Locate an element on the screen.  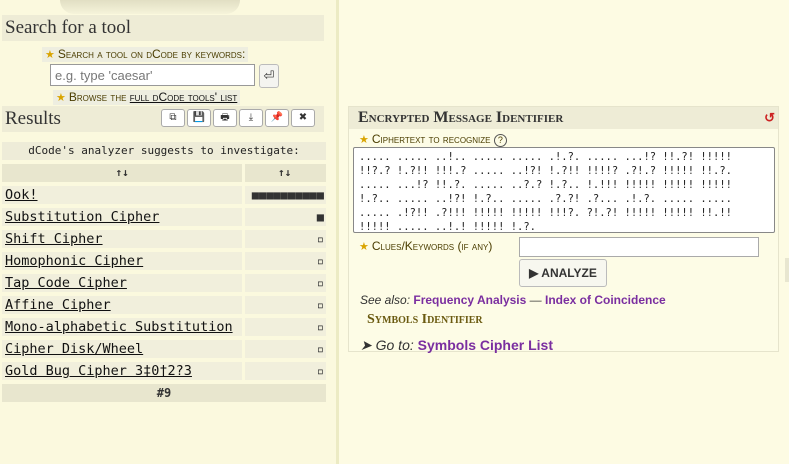
scroll-handle is located at coordinates (787, 270).